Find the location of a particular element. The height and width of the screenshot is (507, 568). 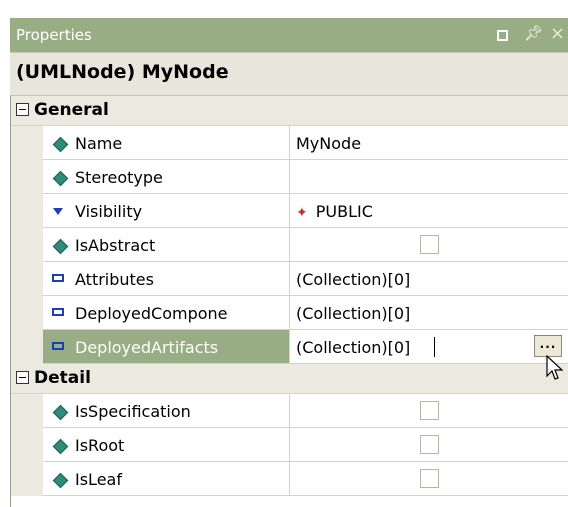

property-row-isspecification: IsSpecification is located at coordinates (289, 411).